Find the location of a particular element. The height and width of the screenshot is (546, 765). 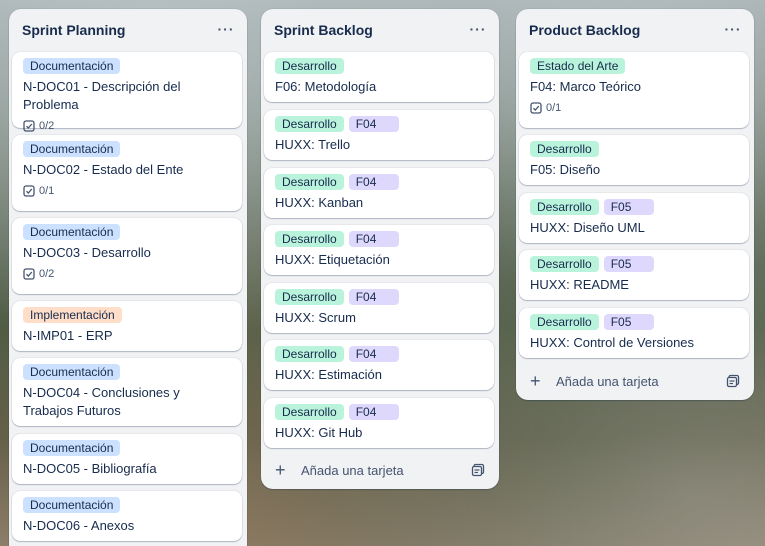

list-header: Sprint Backlog ··· is located at coordinates (380, 29).